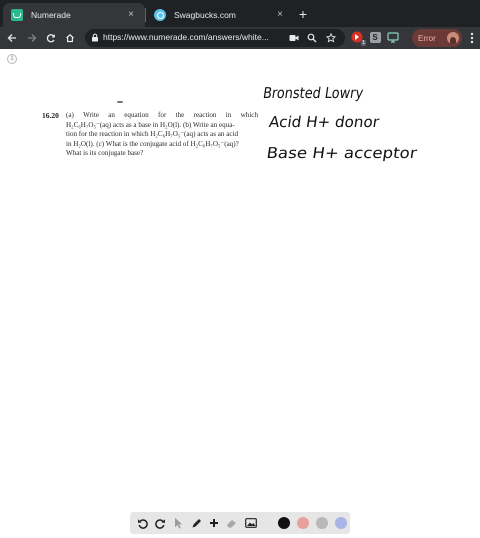 The height and width of the screenshot is (538, 480). What do you see at coordinates (341, 153) in the screenshot?
I see `note-line-base: Base H+ acceptor` at bounding box center [341, 153].